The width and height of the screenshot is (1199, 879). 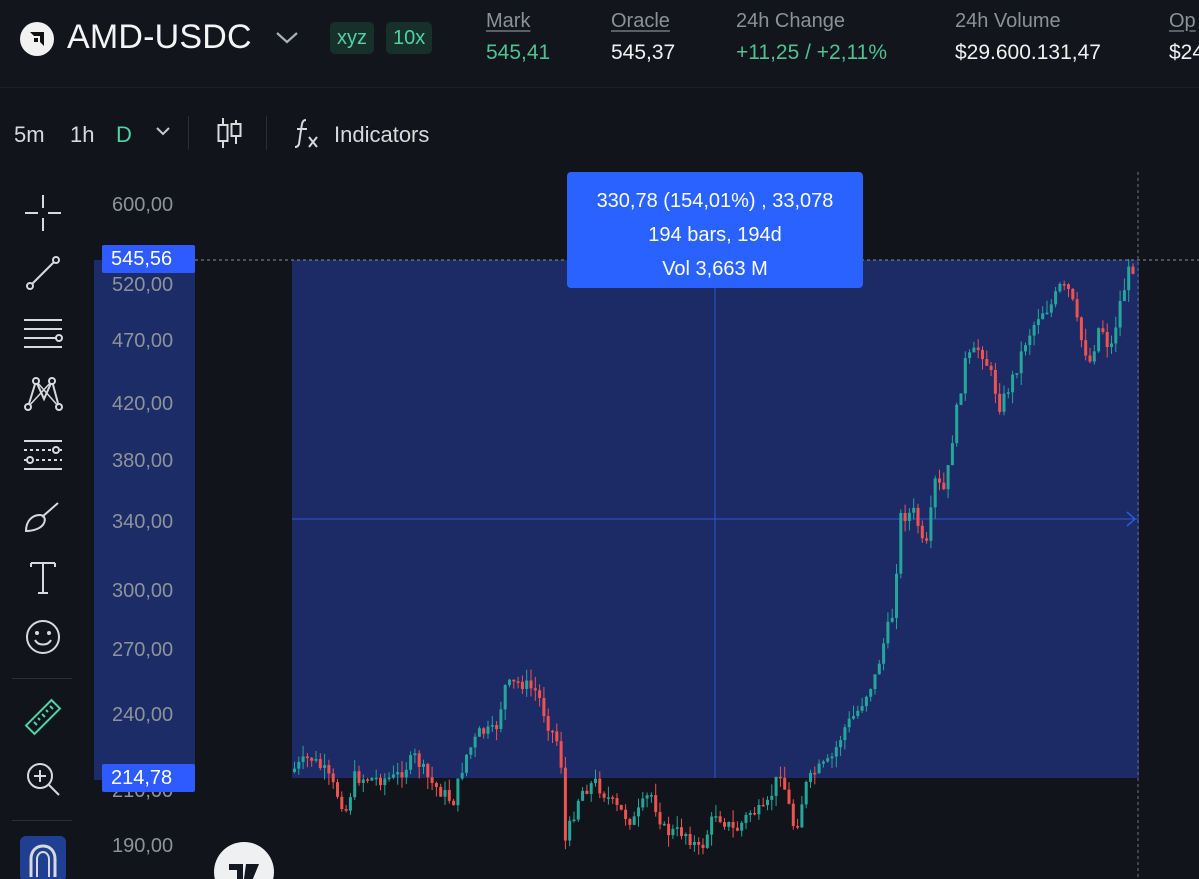 What do you see at coordinates (229, 135) in the screenshot?
I see `candles-icon` at bounding box center [229, 135].